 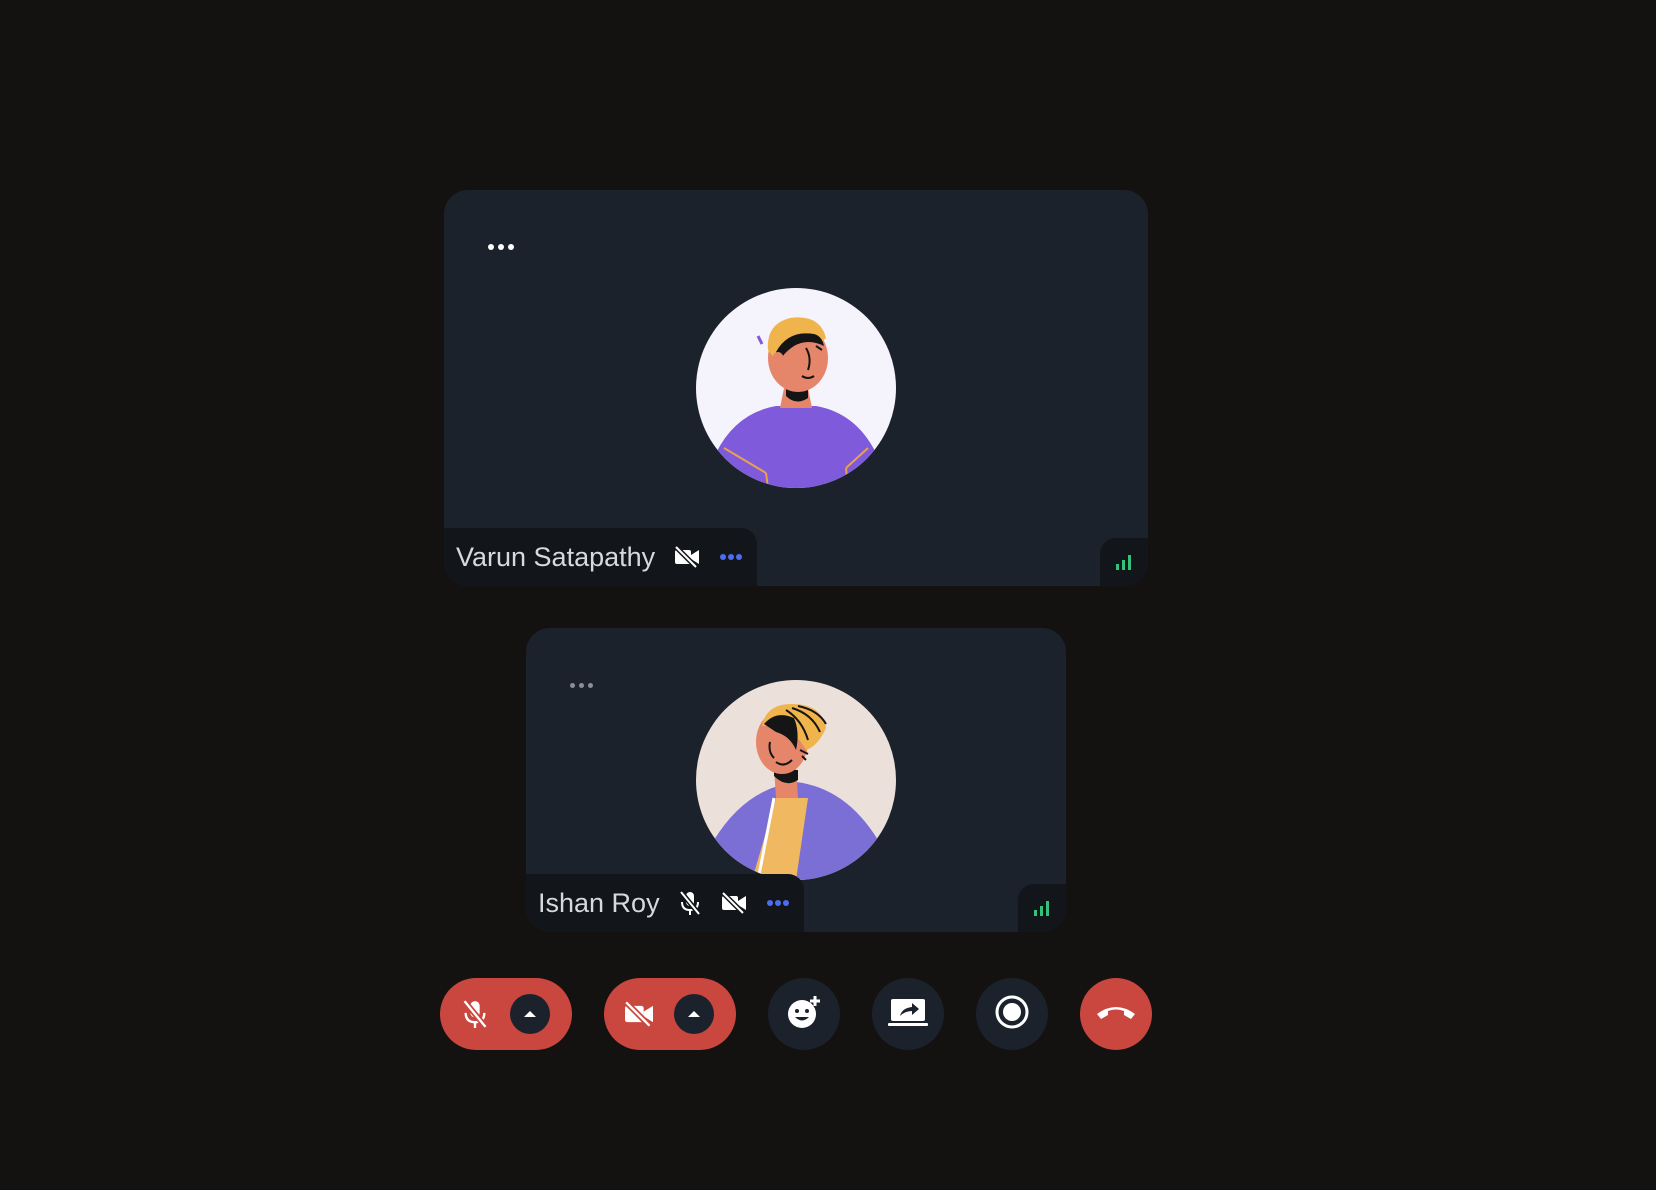 What do you see at coordinates (665, 903) in the screenshot?
I see `participant-name-bar: Ishan Roy` at bounding box center [665, 903].